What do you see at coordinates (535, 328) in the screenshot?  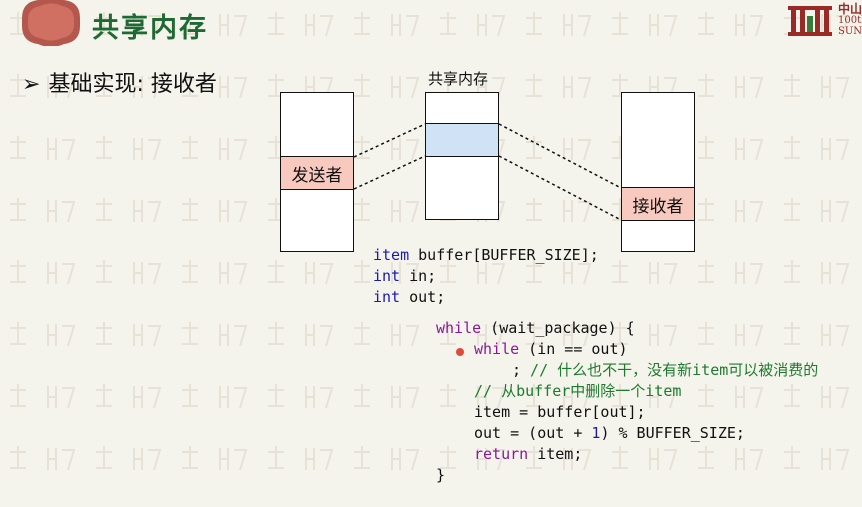 I see `code-line-while: while (wait_package) {` at bounding box center [535, 328].